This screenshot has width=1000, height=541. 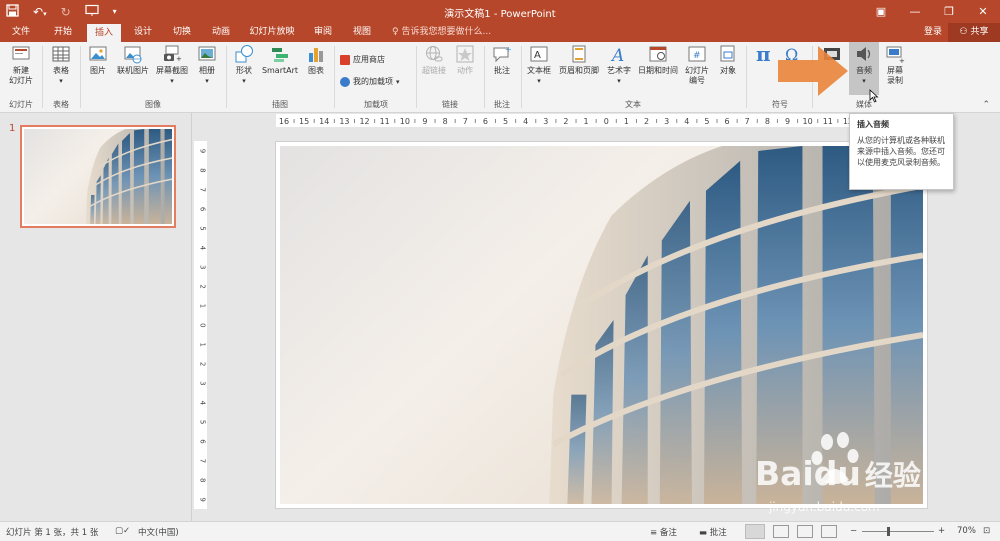 What do you see at coordinates (465, 54) in the screenshot?
I see `star-action-icon` at bounding box center [465, 54].